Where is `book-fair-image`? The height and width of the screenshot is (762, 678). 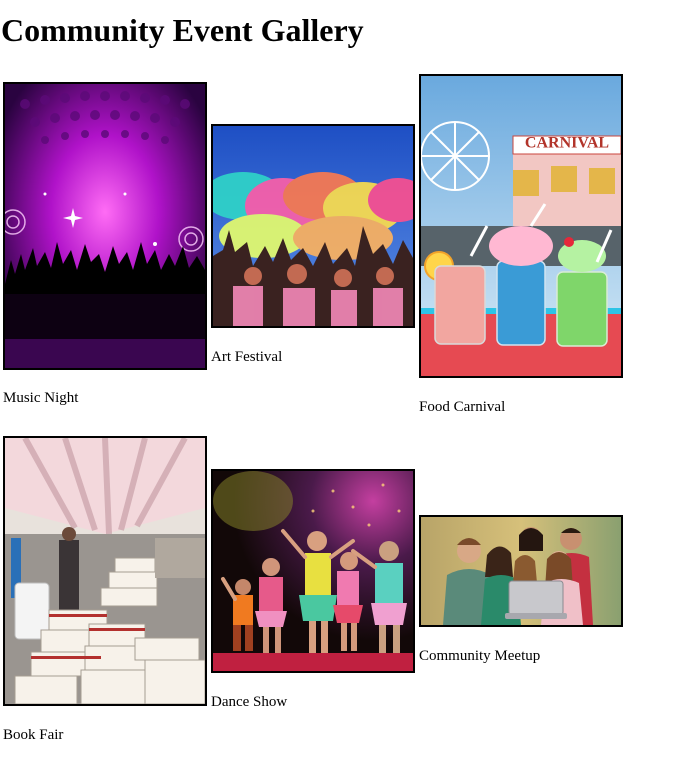
book-fair-image is located at coordinates (105, 571).